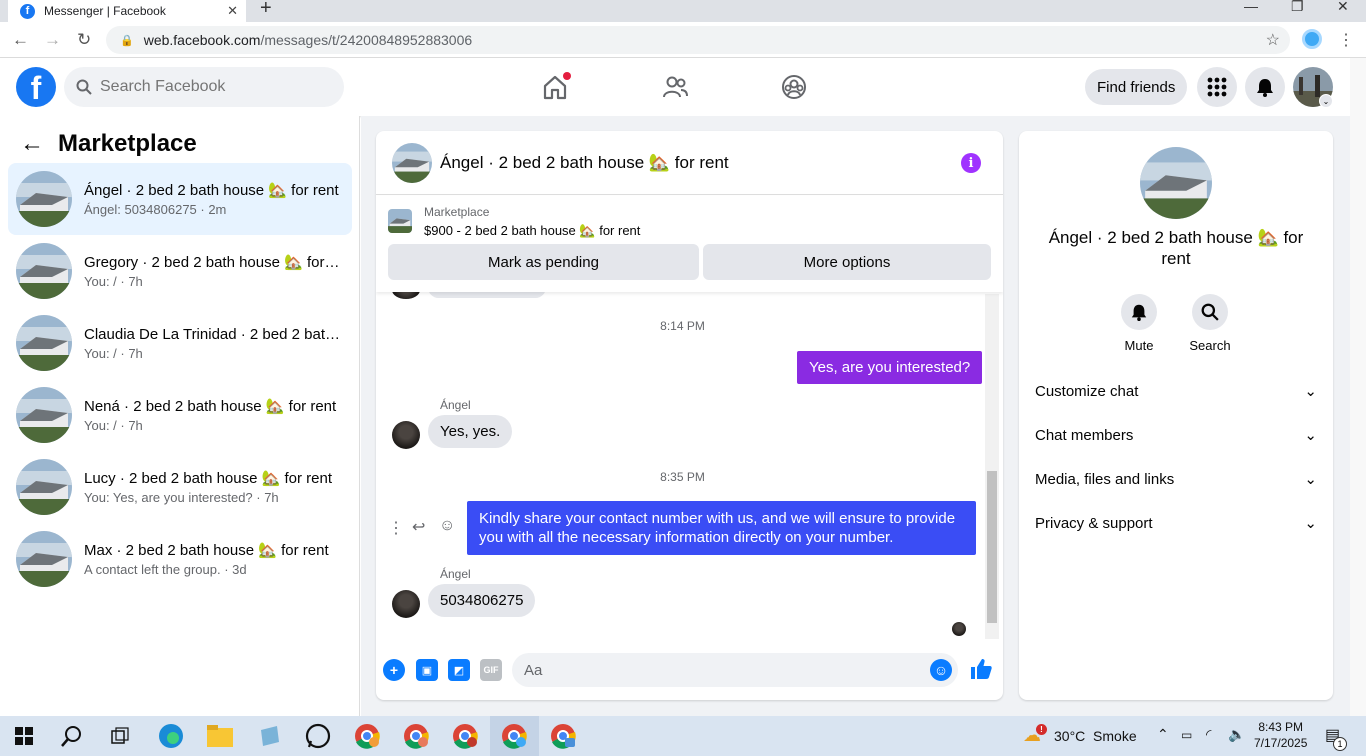  What do you see at coordinates (532, 231) in the screenshot?
I see `listing-title: $900 - 2 bed 2 bath house 🏡 for rent` at bounding box center [532, 231].